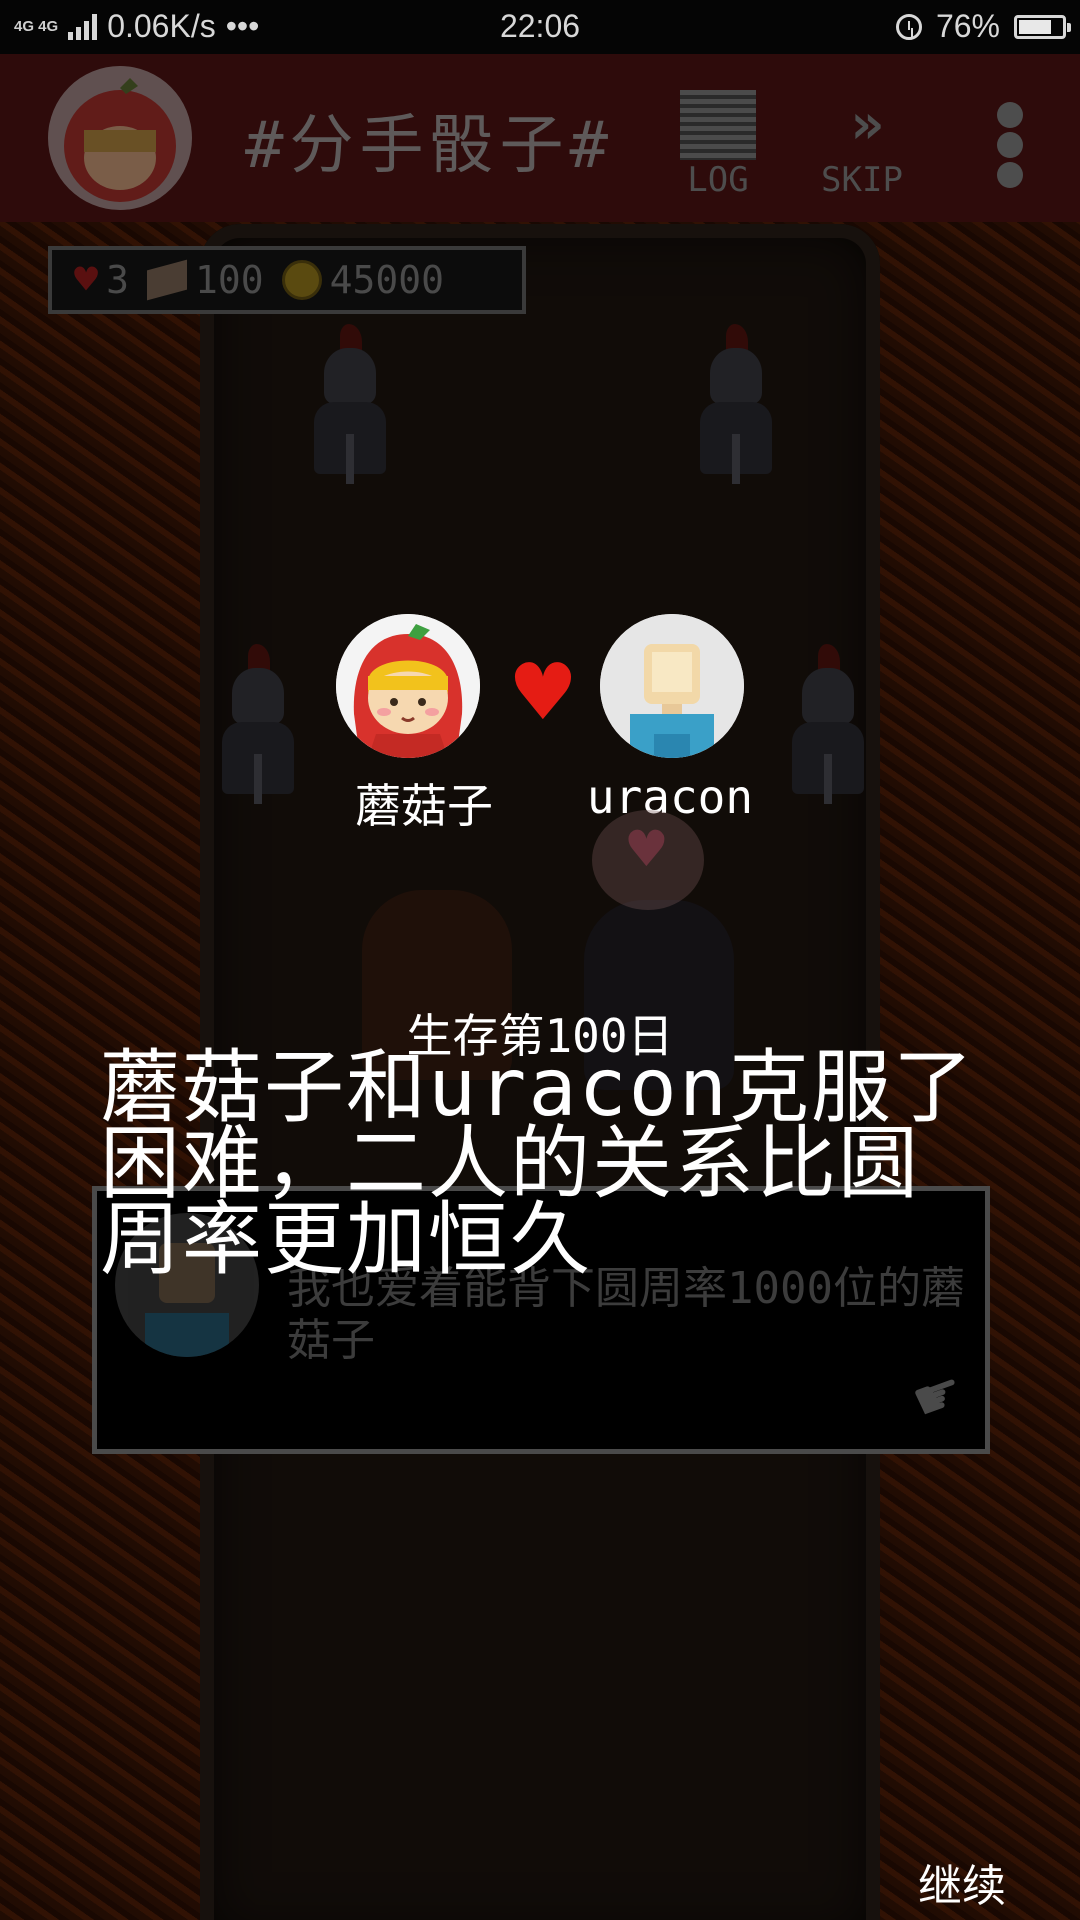  Describe the element at coordinates (718, 180) in the screenshot. I see `log-label: LOG` at that location.